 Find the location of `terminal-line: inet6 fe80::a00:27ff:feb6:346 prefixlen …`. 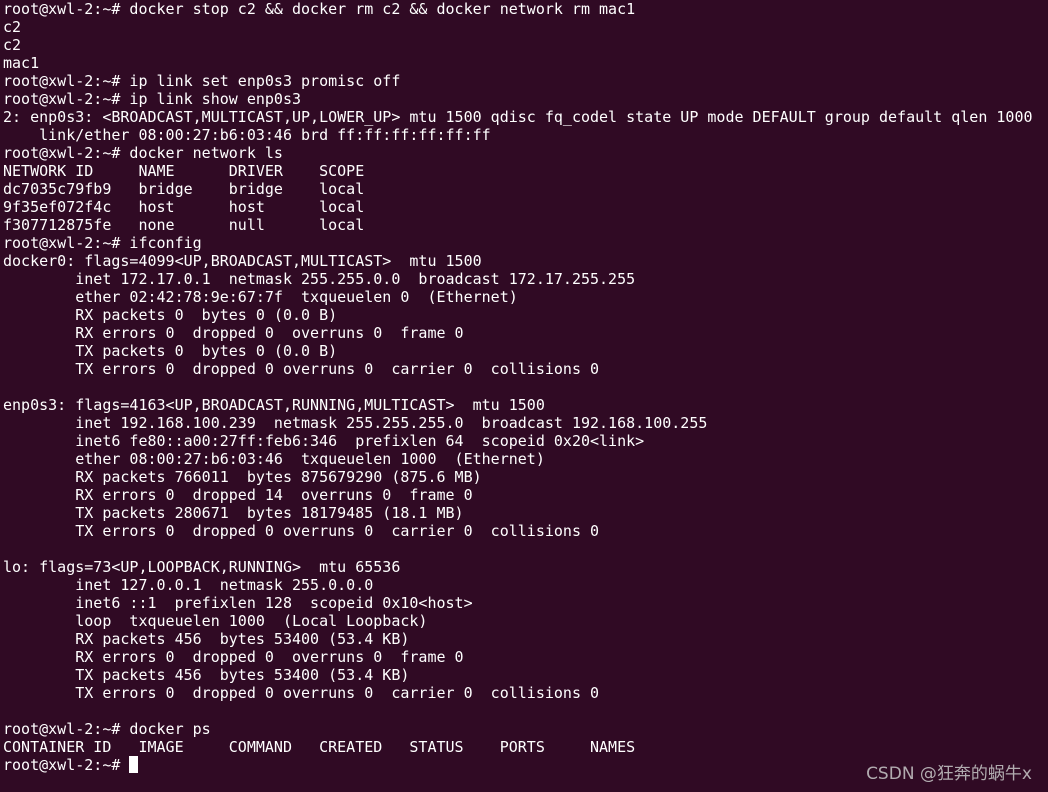

terminal-line: inet6 fe80::a00:27ff:feb6:346 prefixlen … is located at coordinates (324, 441).